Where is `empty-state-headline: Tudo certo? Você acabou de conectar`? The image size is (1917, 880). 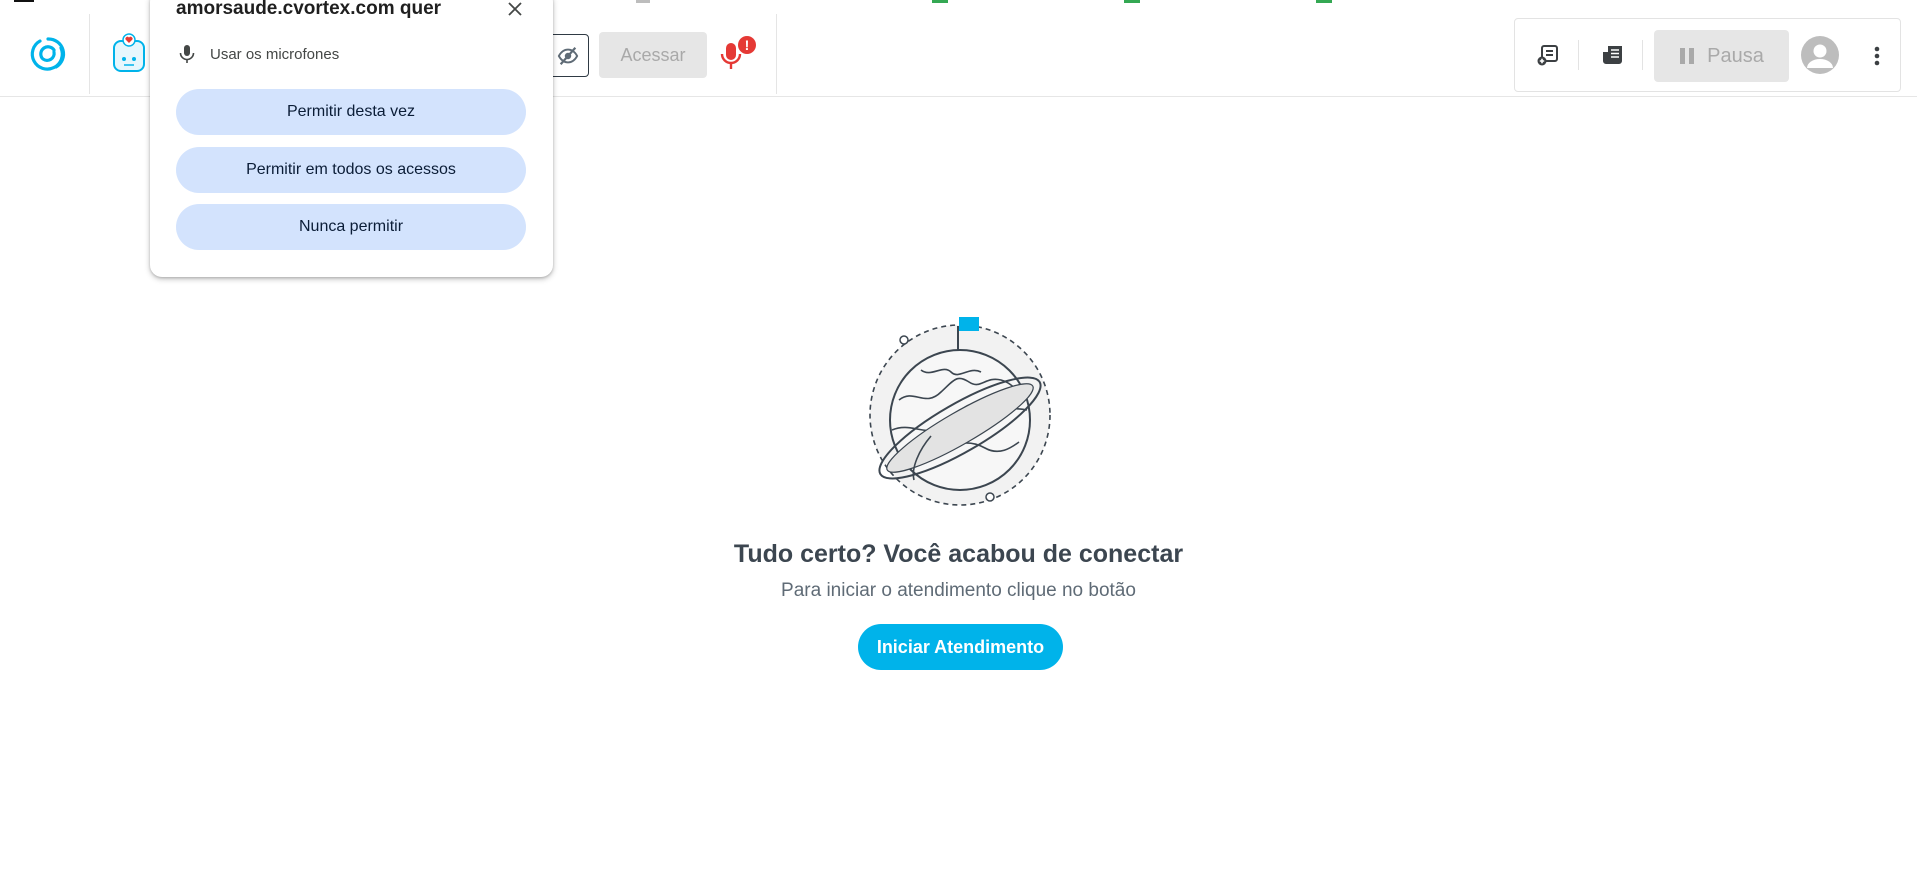 empty-state-headline: Tudo certo? Você acabou de conectar is located at coordinates (958, 554).